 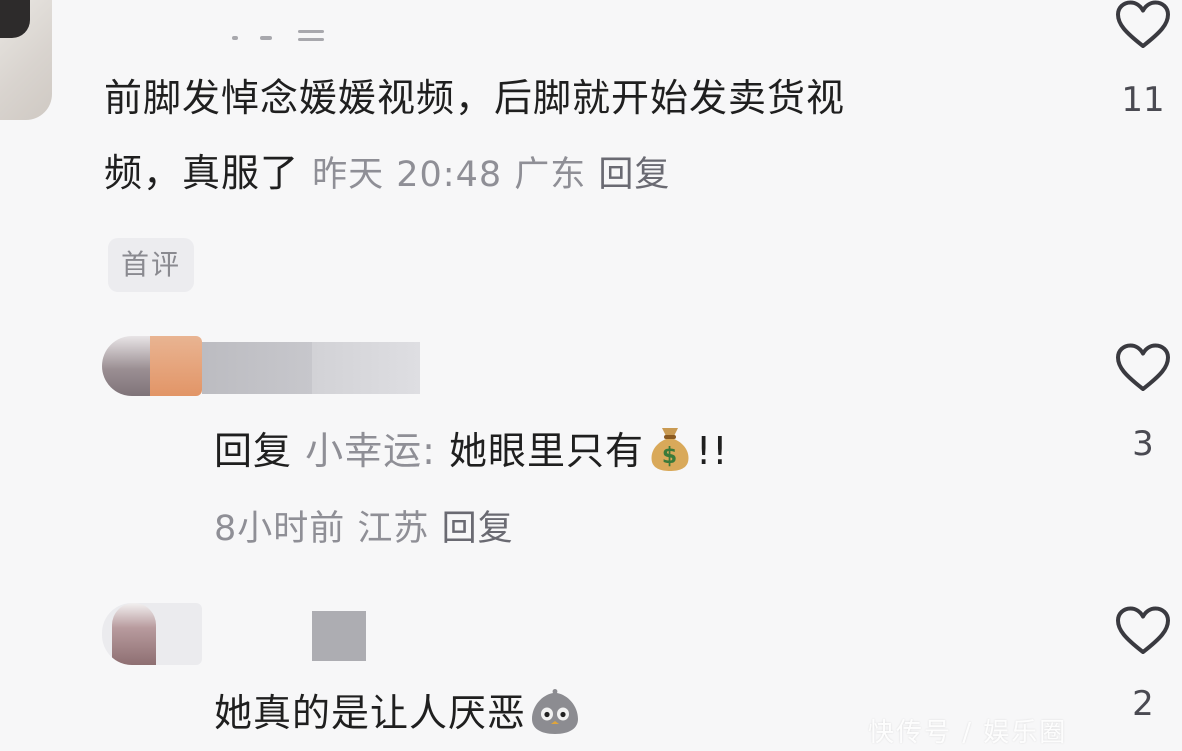 What do you see at coordinates (280, 529) in the screenshot?
I see `comment-time: 8小时前` at bounding box center [280, 529].